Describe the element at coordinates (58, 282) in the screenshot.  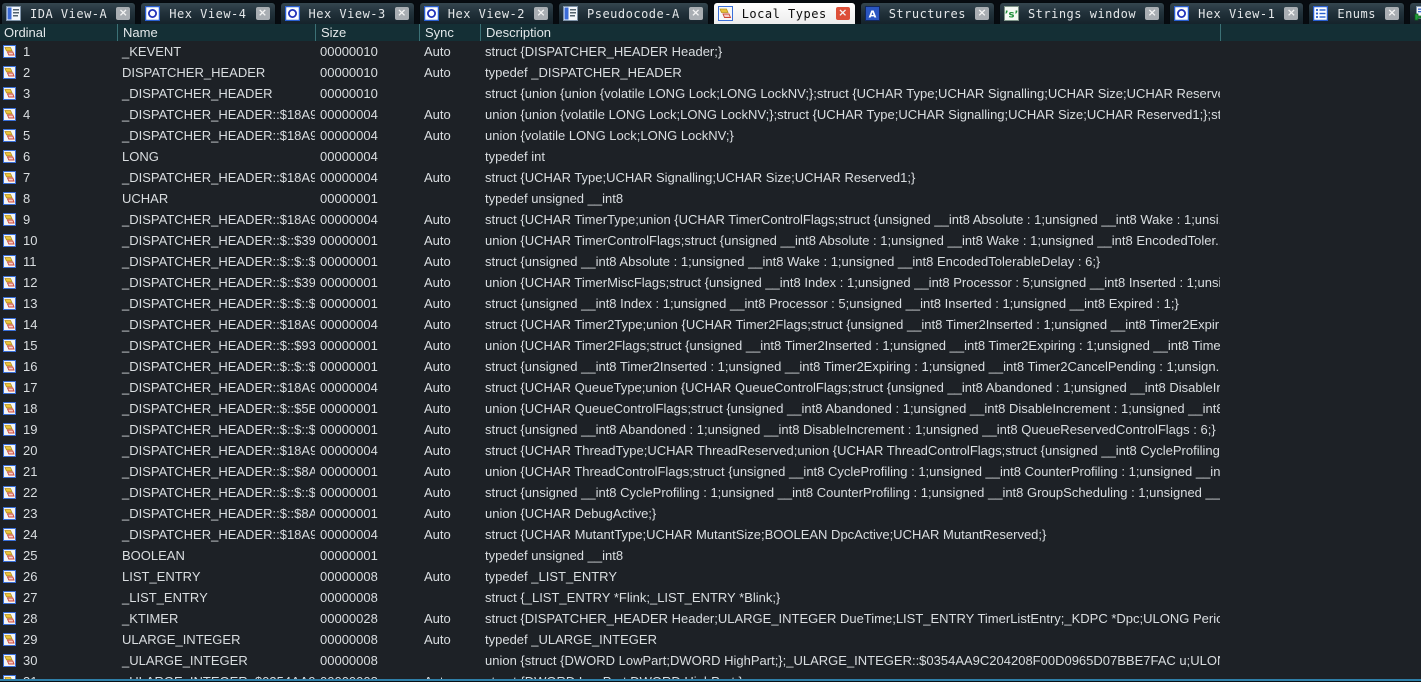
I see `cell-ordinal: 12` at that location.